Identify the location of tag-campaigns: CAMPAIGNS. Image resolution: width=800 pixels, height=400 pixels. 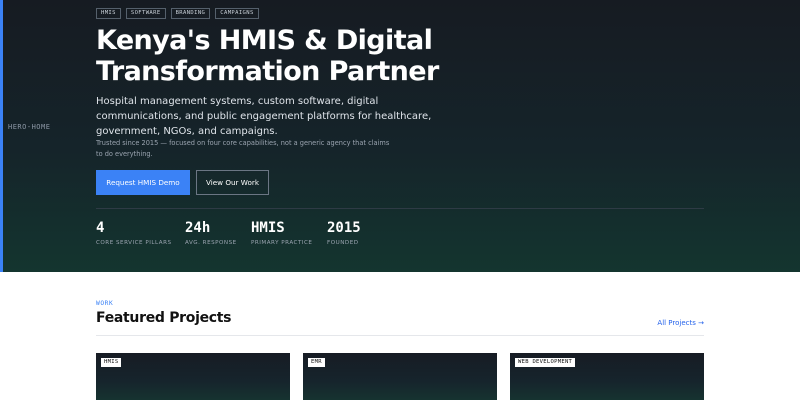
(237, 13).